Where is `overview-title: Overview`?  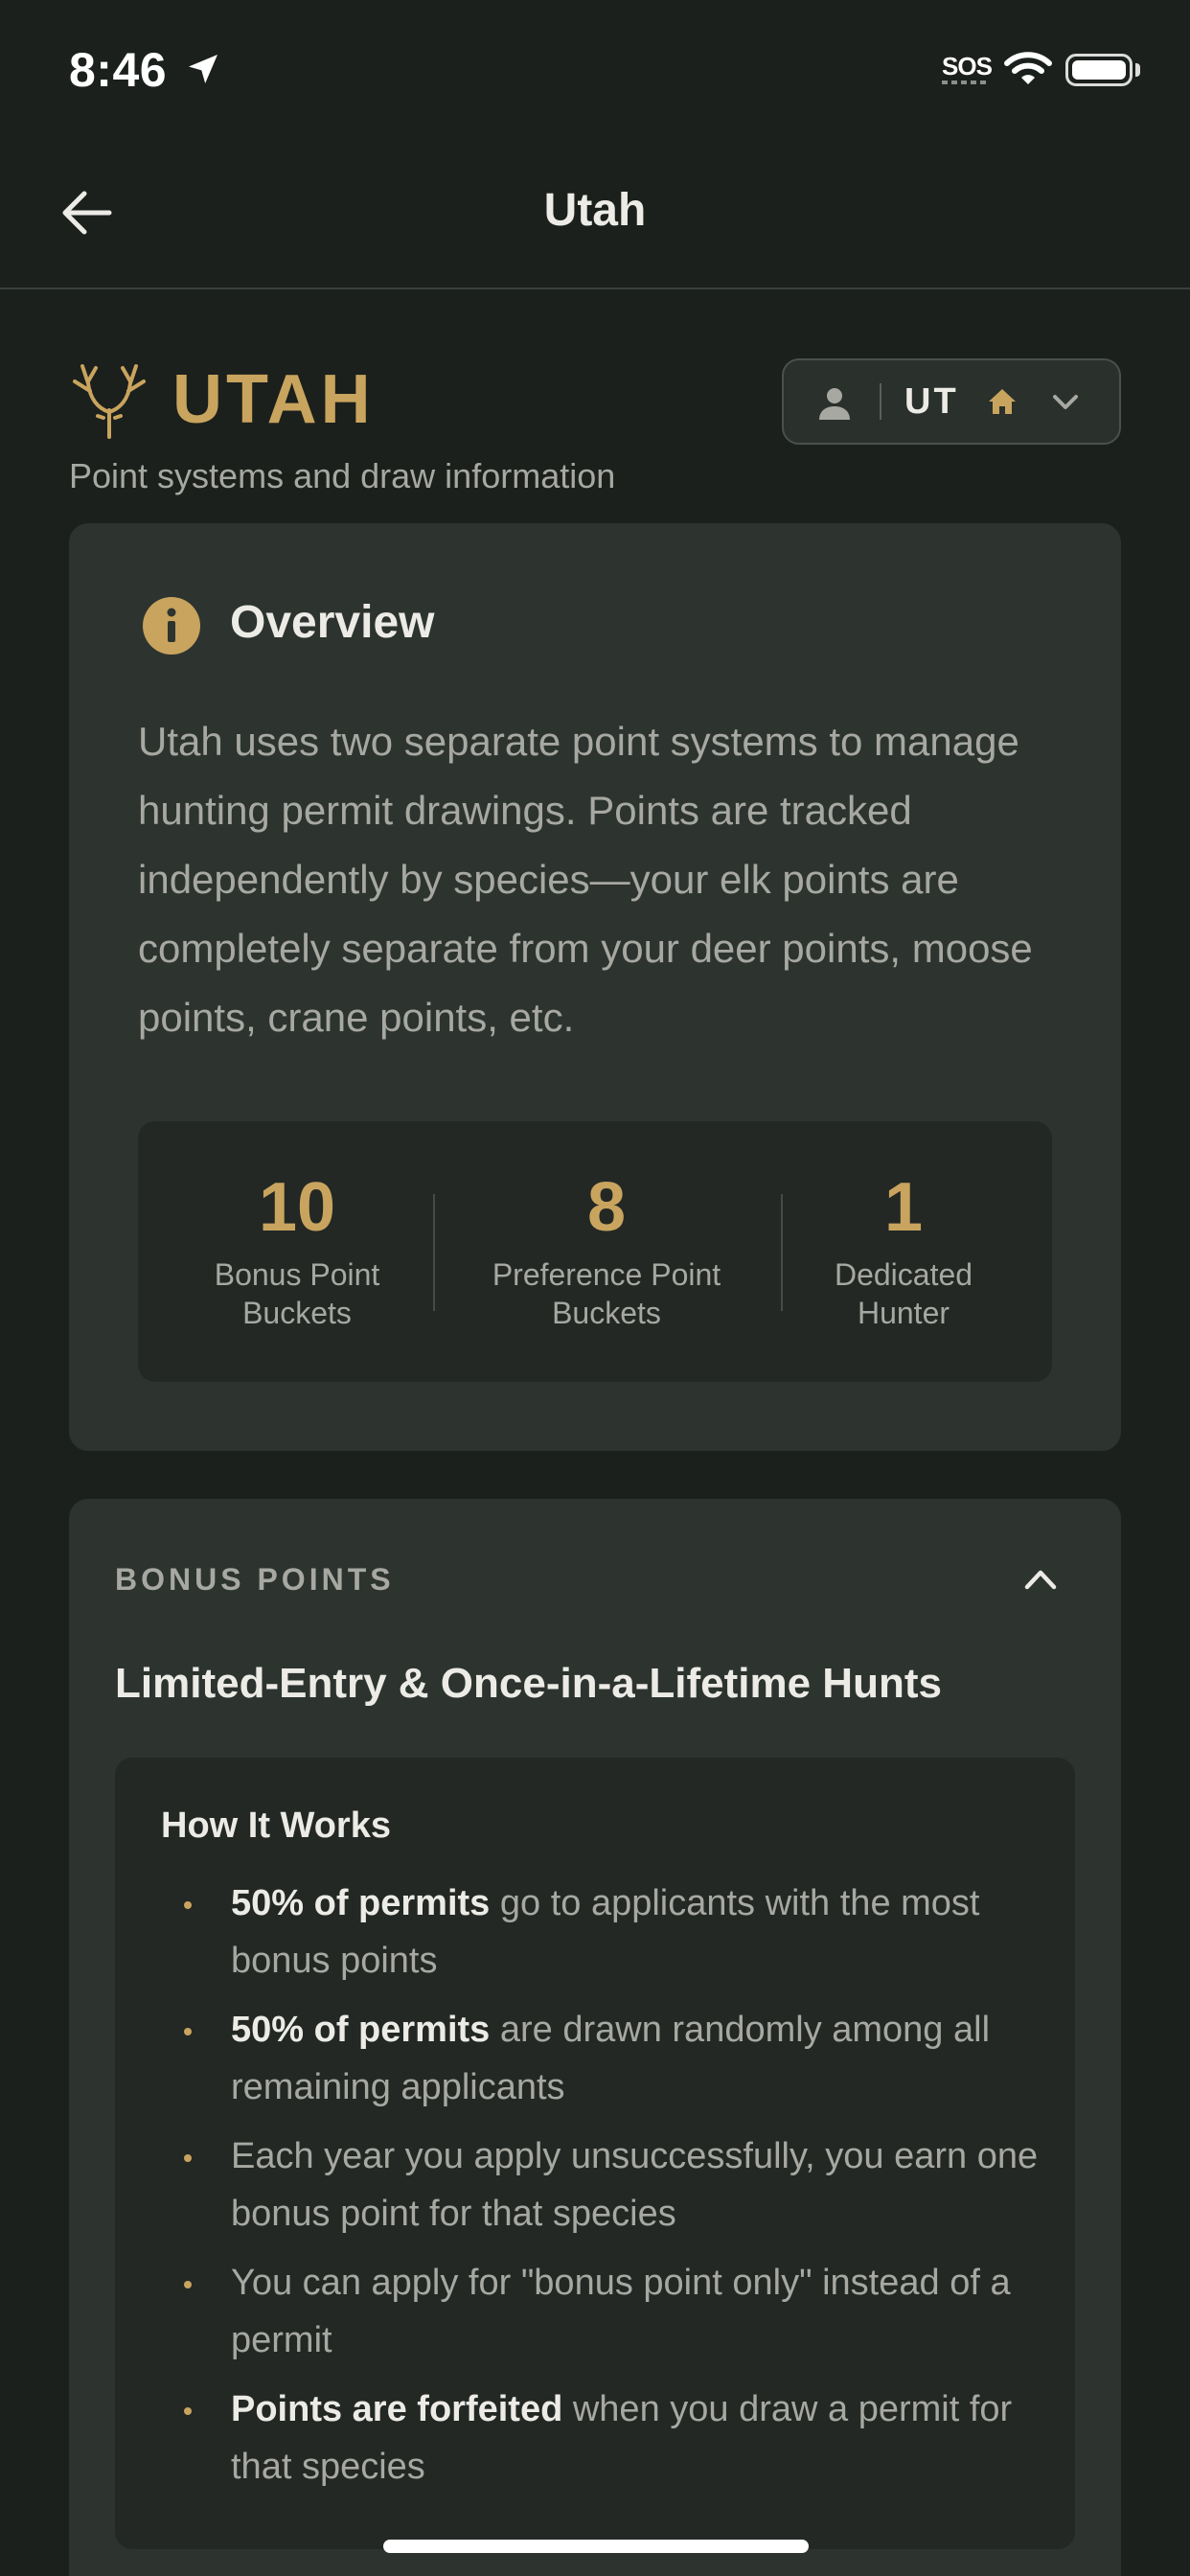
overview-title: Overview is located at coordinates (333, 622).